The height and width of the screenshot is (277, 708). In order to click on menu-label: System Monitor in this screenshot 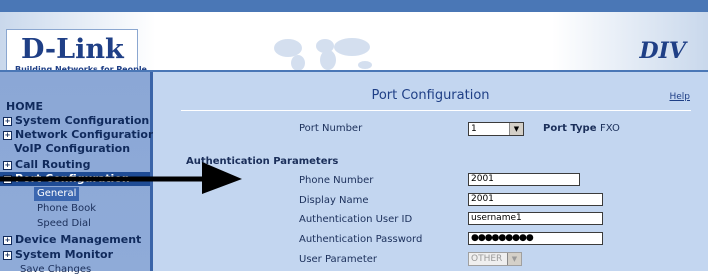, I will do `click(64, 254)`.